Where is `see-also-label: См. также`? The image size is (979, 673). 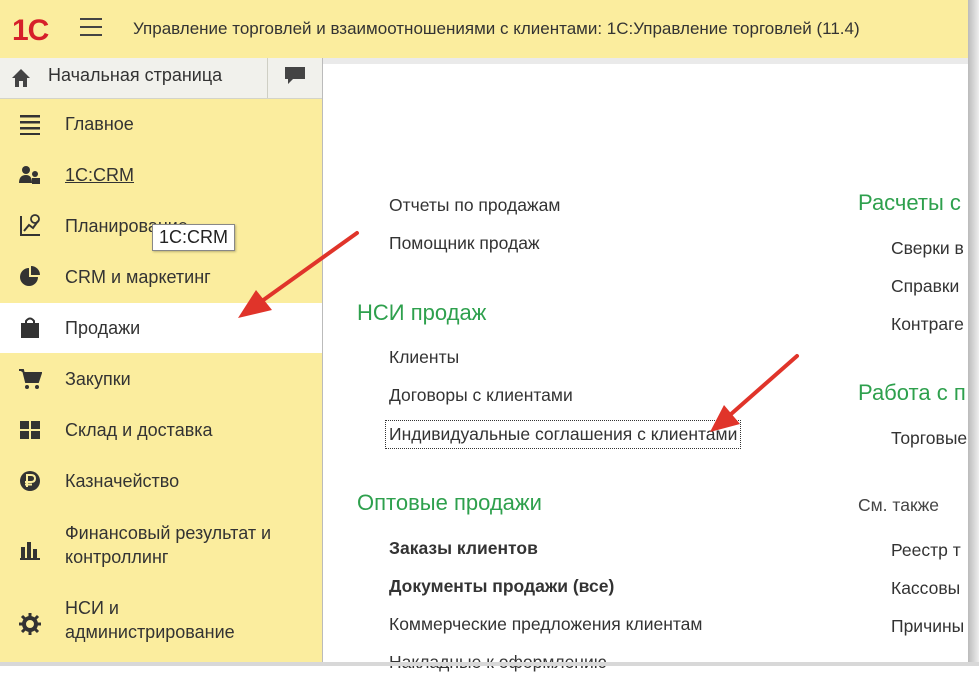 see-also-label: См. также is located at coordinates (899, 505).